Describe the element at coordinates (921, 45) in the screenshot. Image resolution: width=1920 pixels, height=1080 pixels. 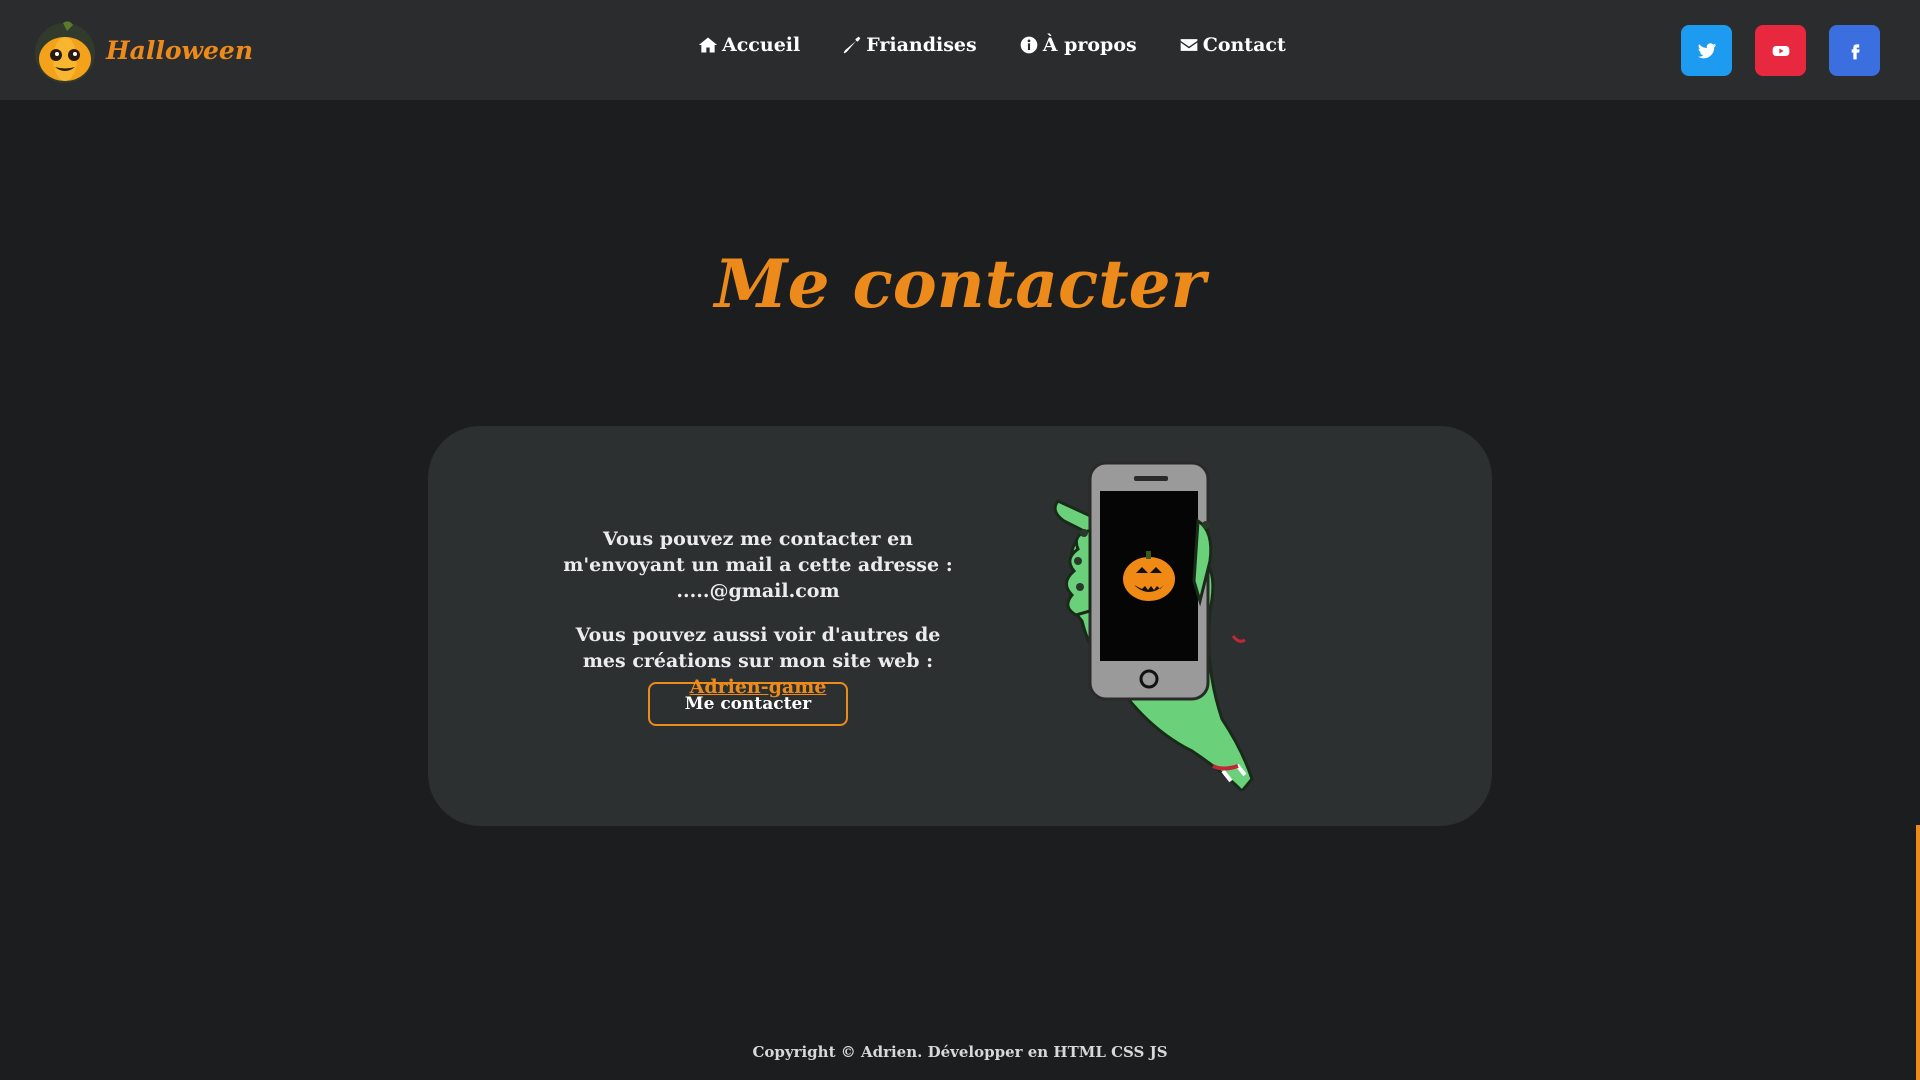
I see `nav-item-label: Friandises` at that location.